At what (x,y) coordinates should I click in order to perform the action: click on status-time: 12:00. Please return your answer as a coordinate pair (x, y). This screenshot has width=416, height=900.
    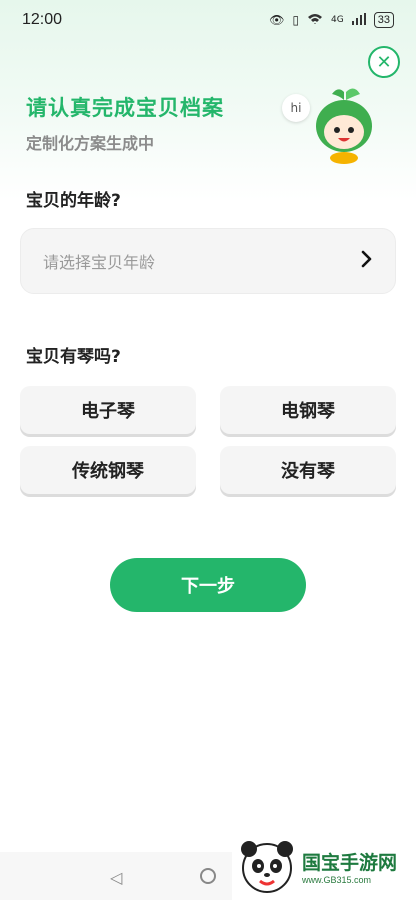
    Looking at the image, I should click on (42, 19).